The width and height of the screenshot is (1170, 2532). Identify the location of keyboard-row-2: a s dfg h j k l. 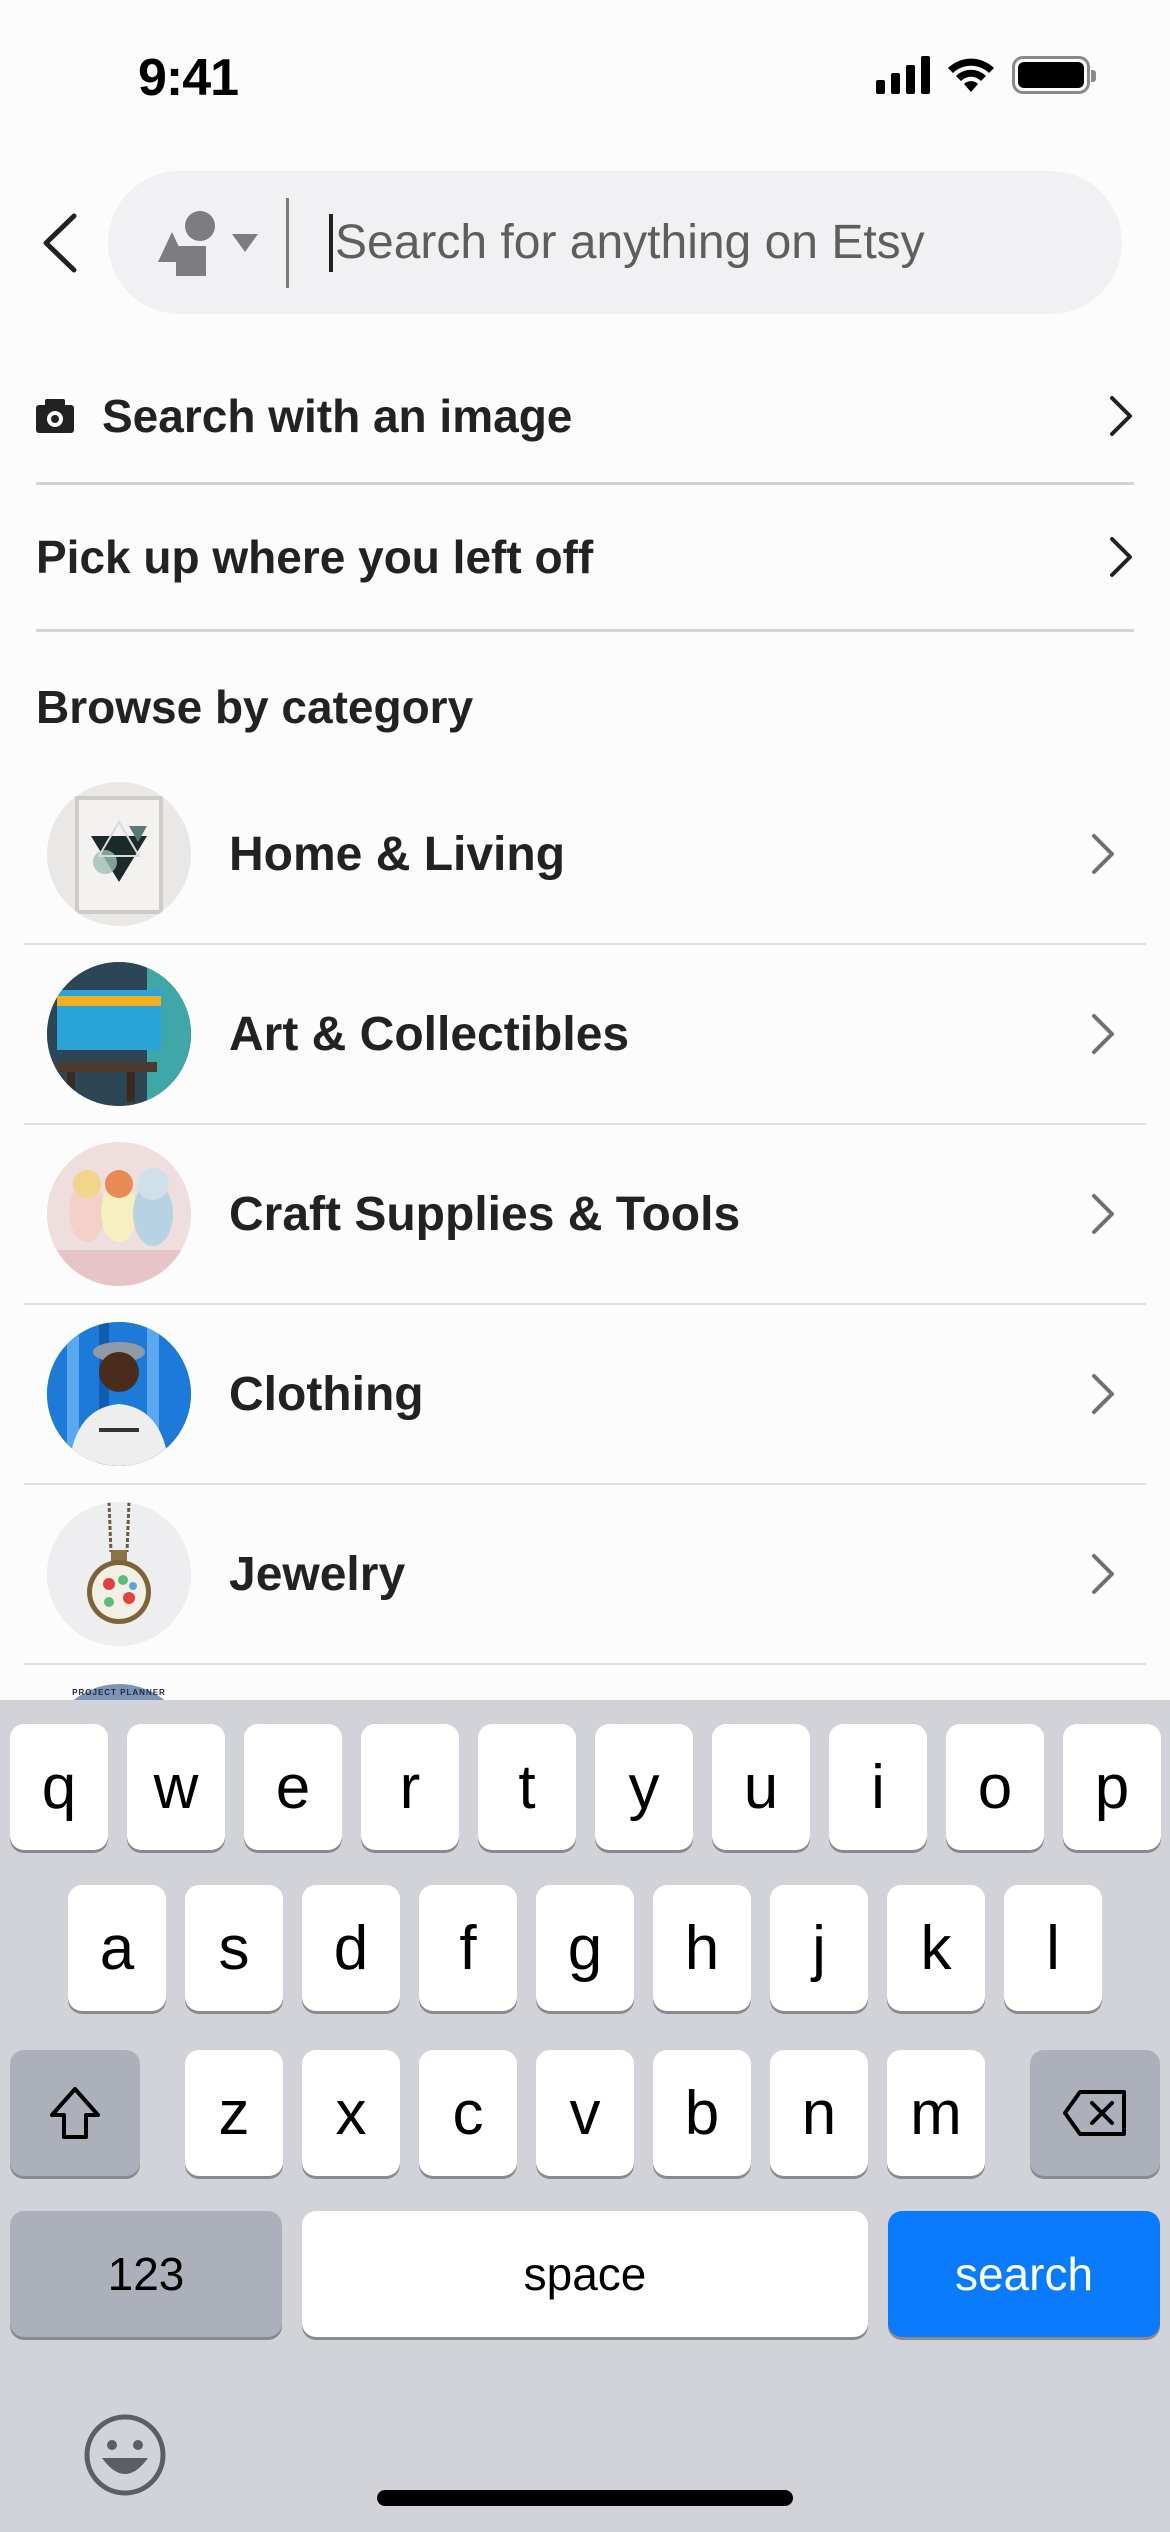
(585, 1948).